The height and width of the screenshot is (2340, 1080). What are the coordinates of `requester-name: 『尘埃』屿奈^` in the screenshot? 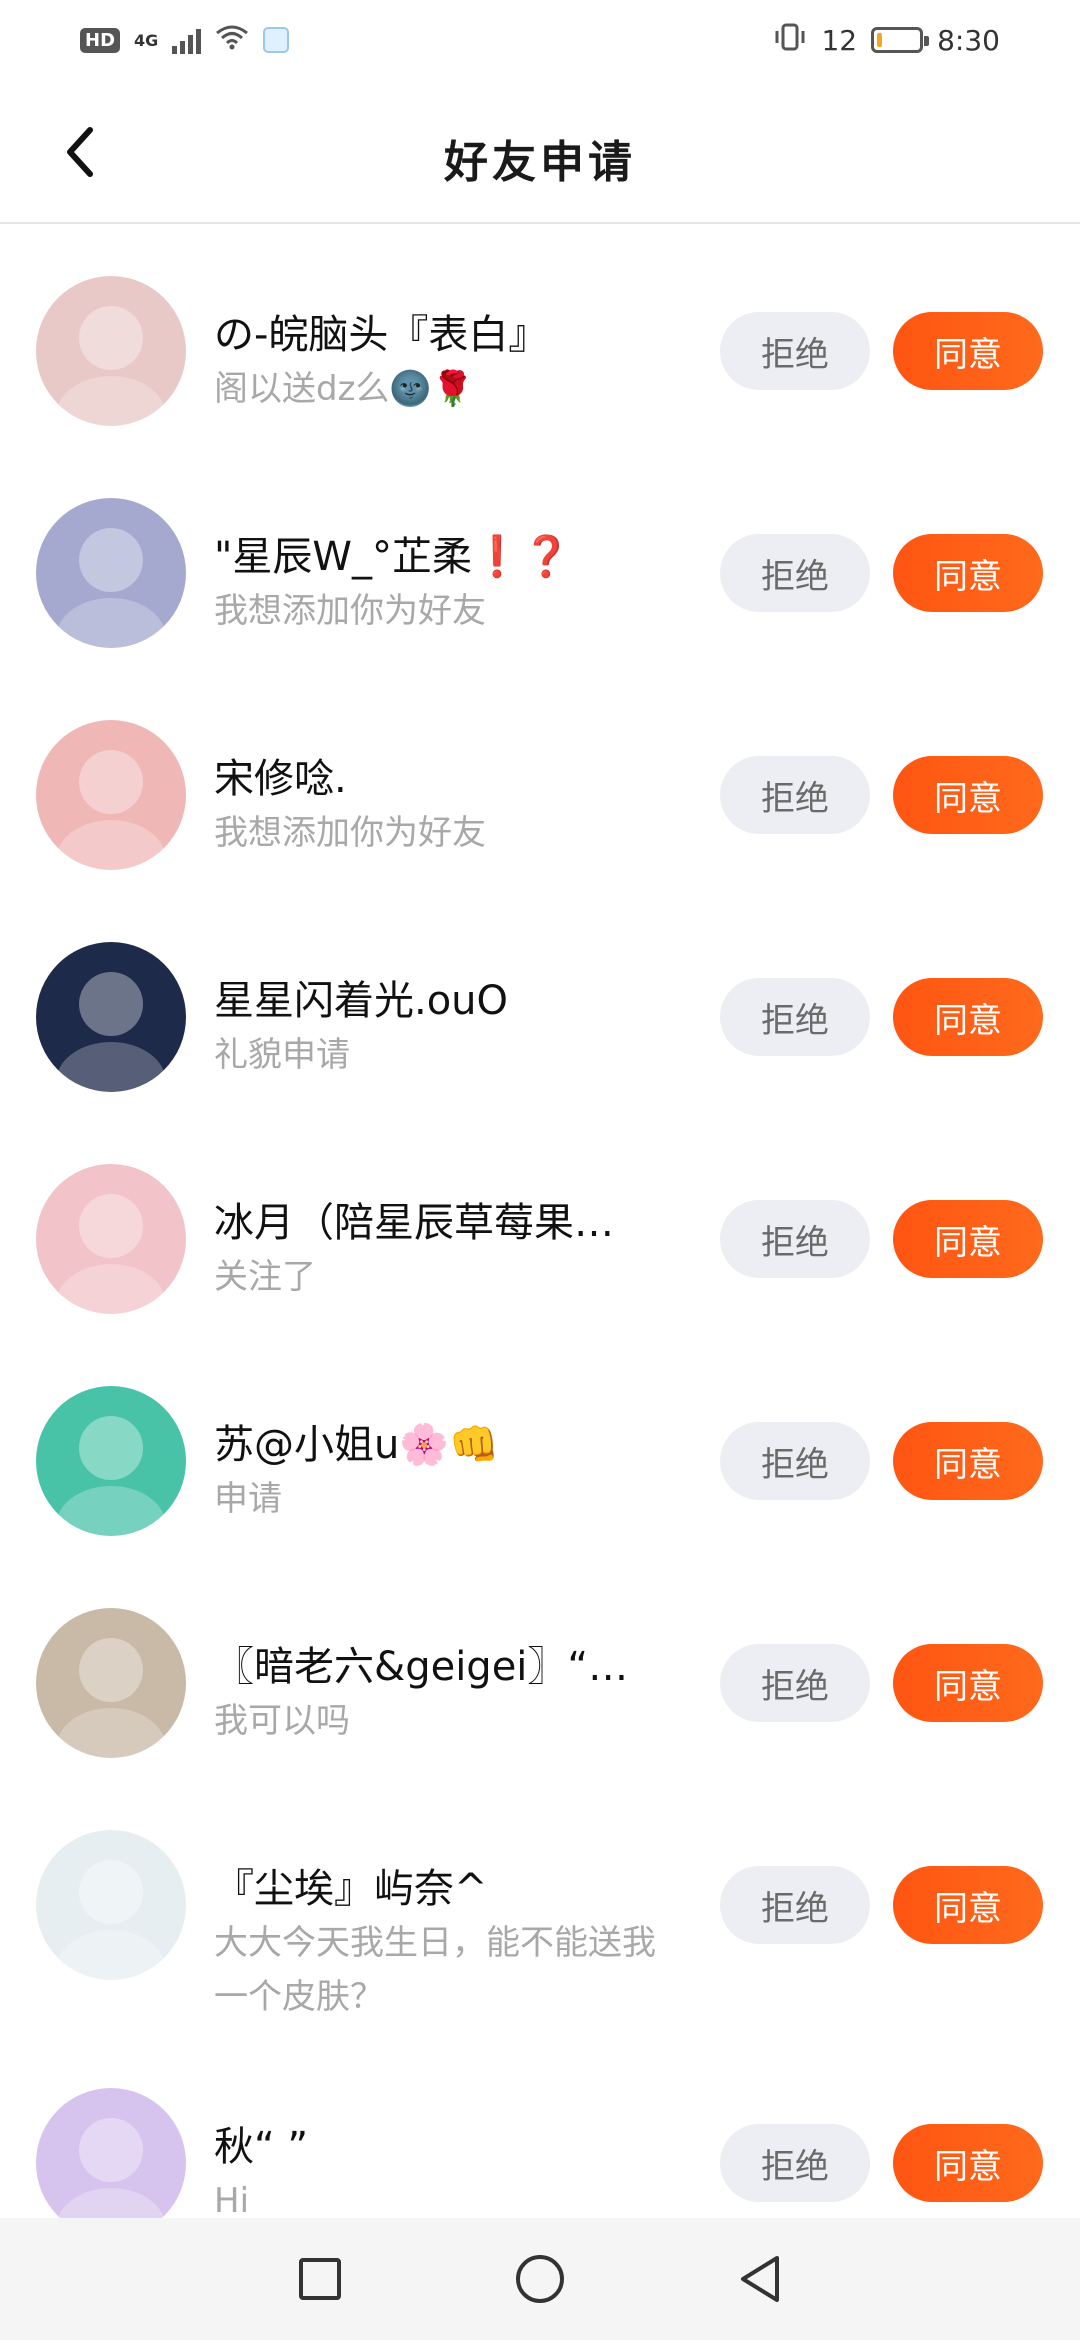 It's located at (351, 1889).